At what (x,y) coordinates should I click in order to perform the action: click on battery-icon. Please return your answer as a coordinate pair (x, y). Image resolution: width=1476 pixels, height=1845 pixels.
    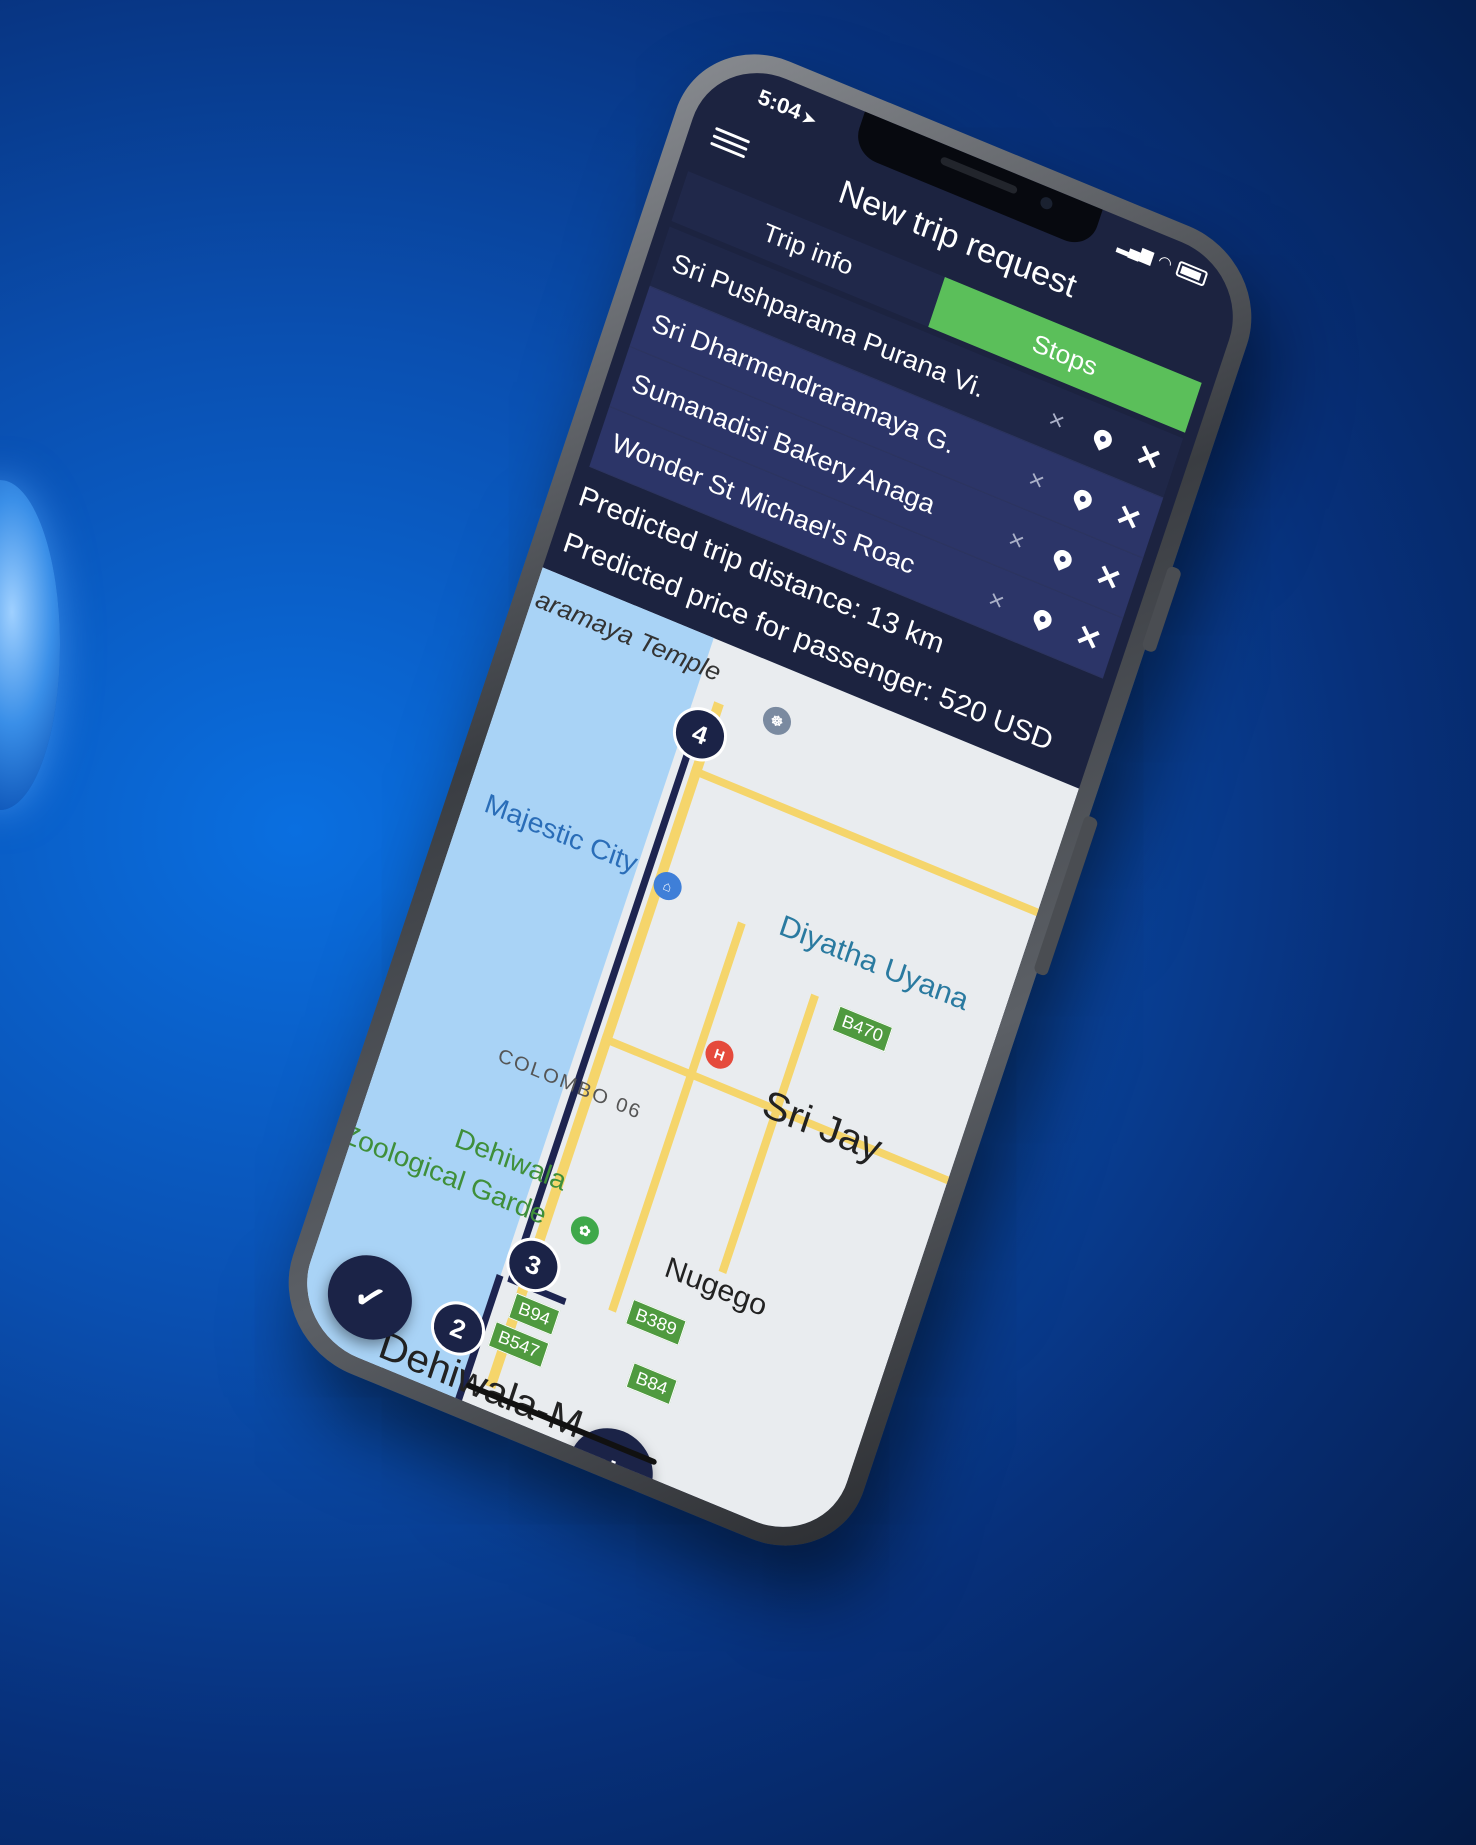
    Looking at the image, I should click on (1191, 273).